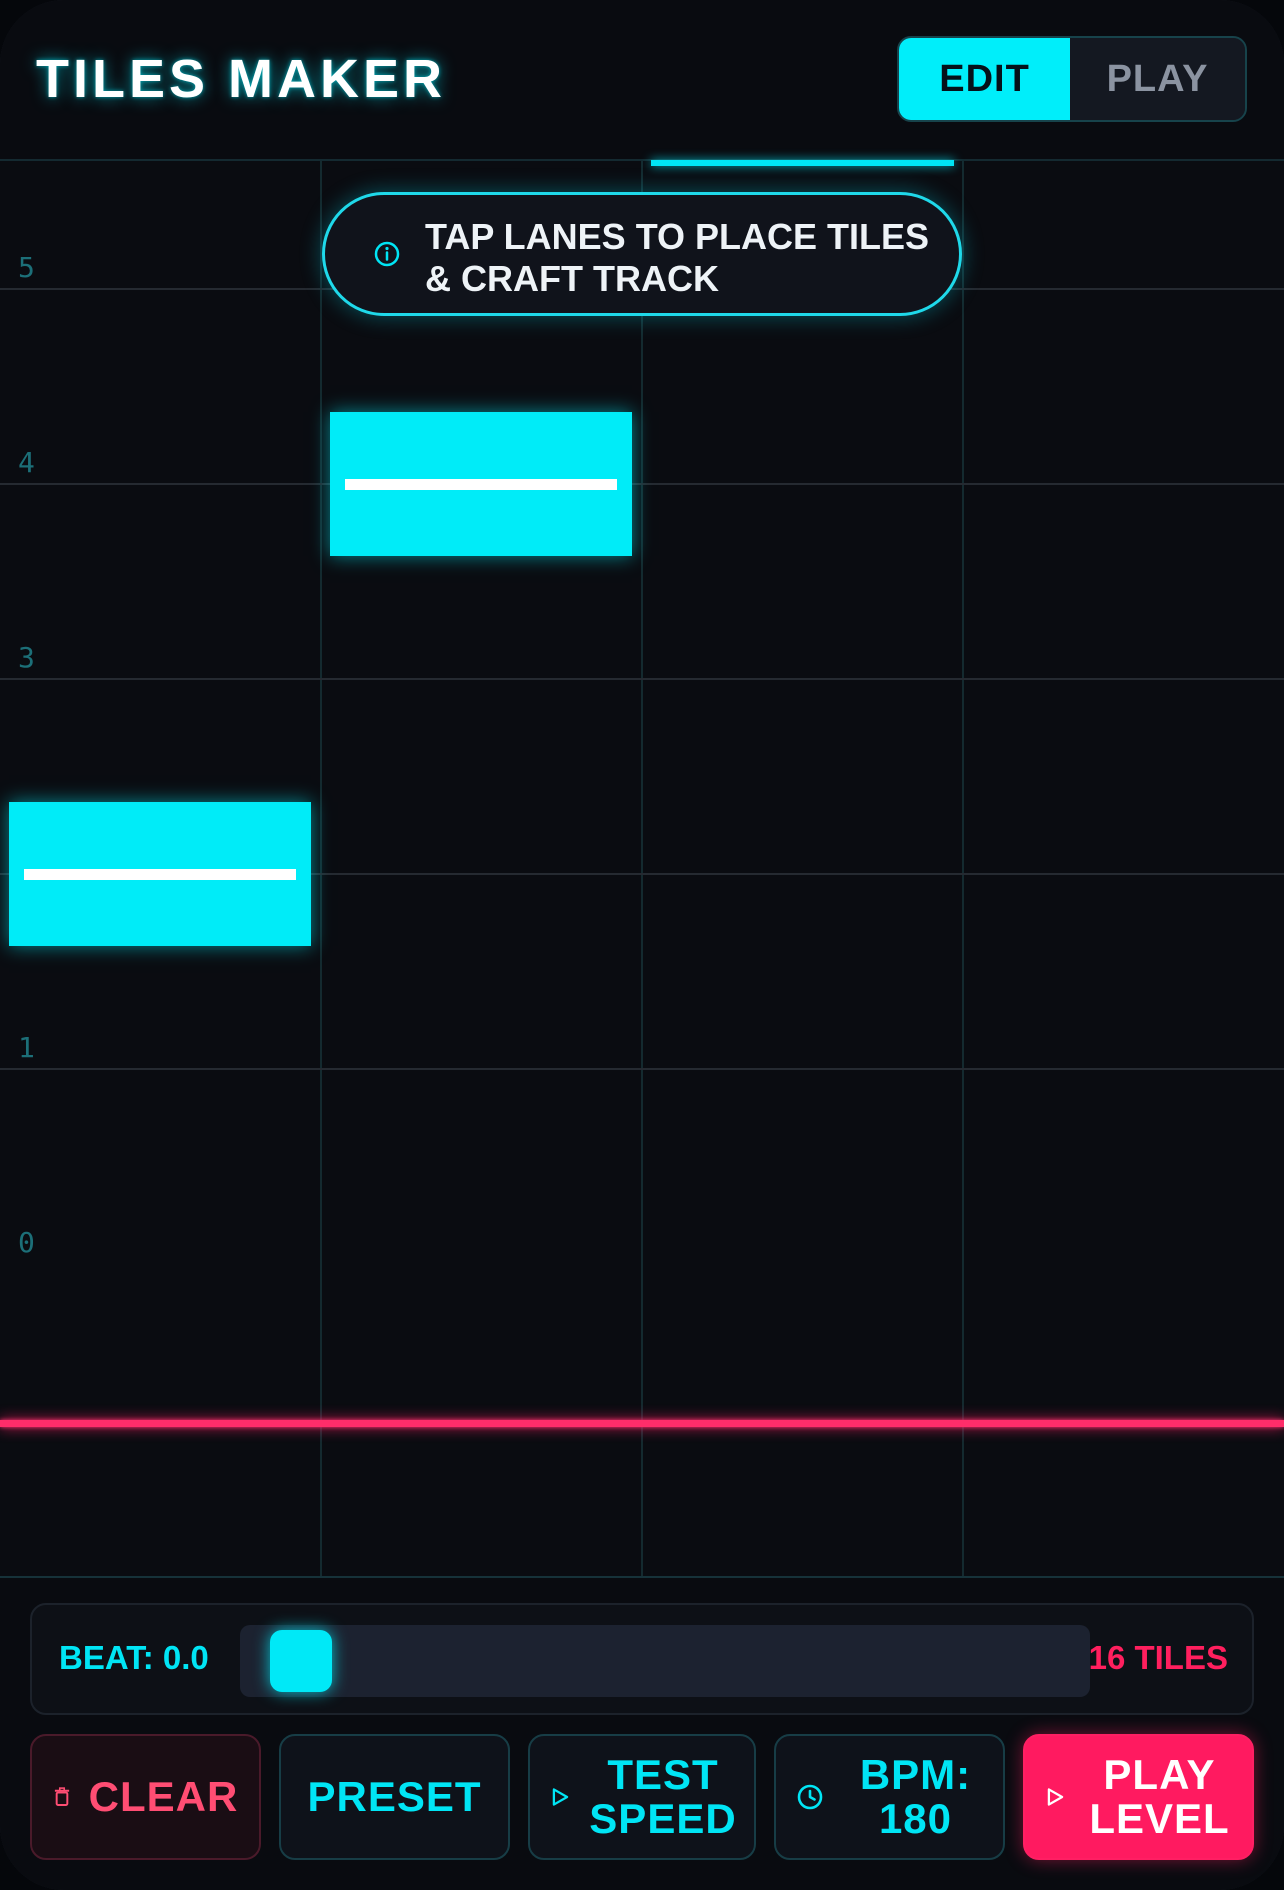 Image resolution: width=1284 pixels, height=1890 pixels. I want to click on preset-button: PRESET, so click(394, 1797).